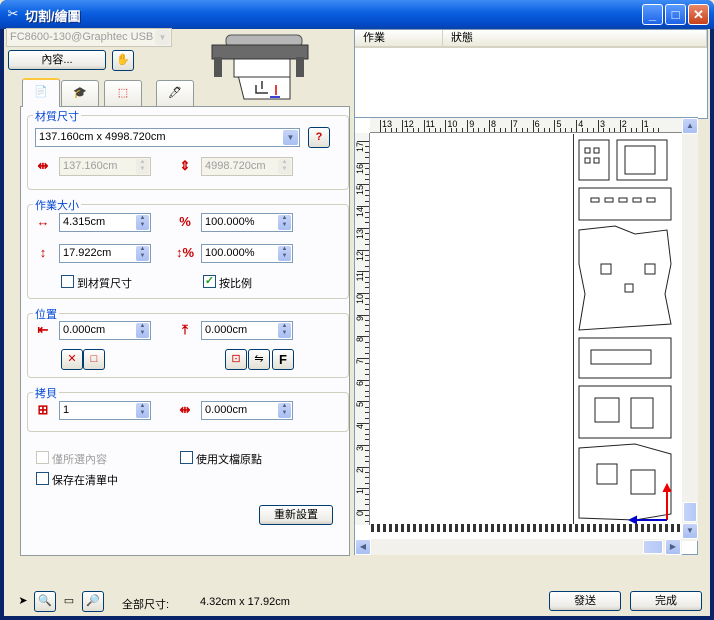  I want to click on preview-vertical-scrollbar: ▲ ▼, so click(690, 329).